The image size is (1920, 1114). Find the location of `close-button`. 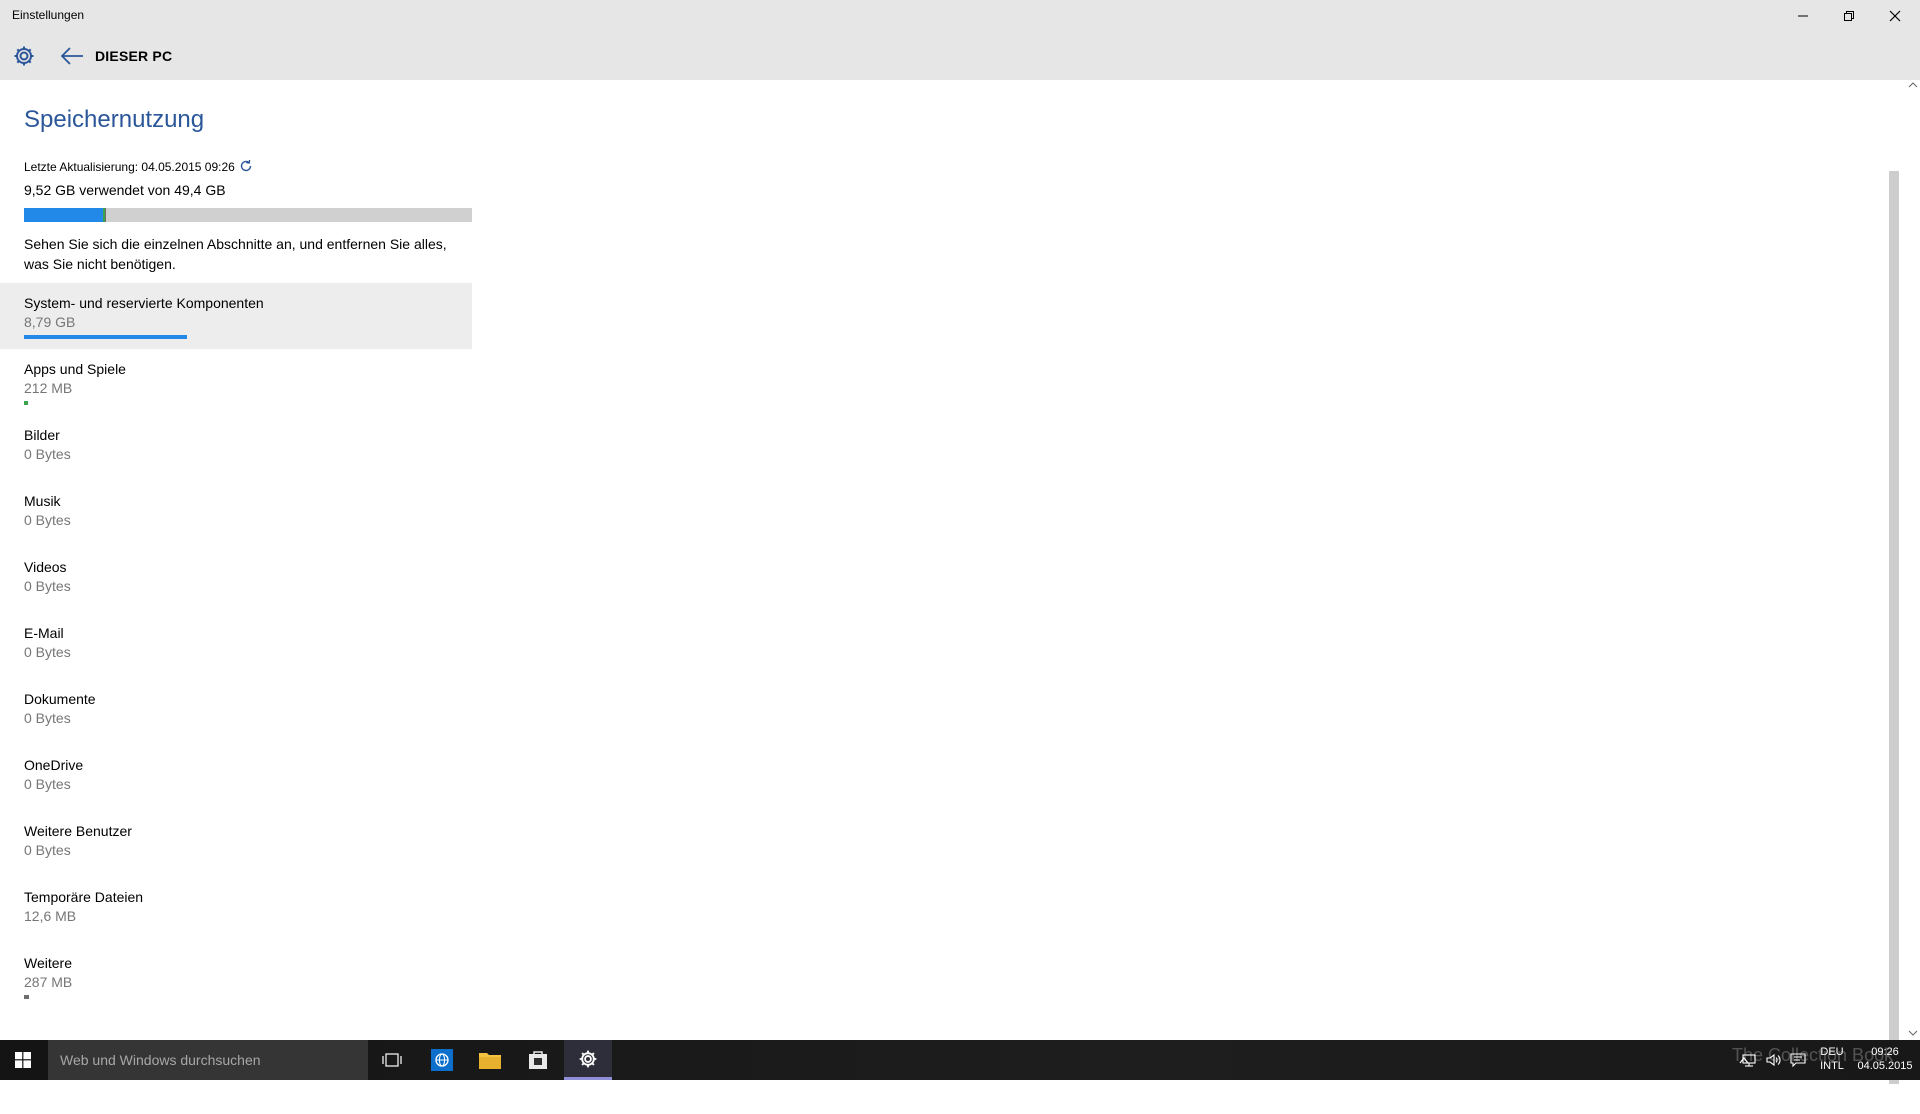

close-button is located at coordinates (1895, 16).